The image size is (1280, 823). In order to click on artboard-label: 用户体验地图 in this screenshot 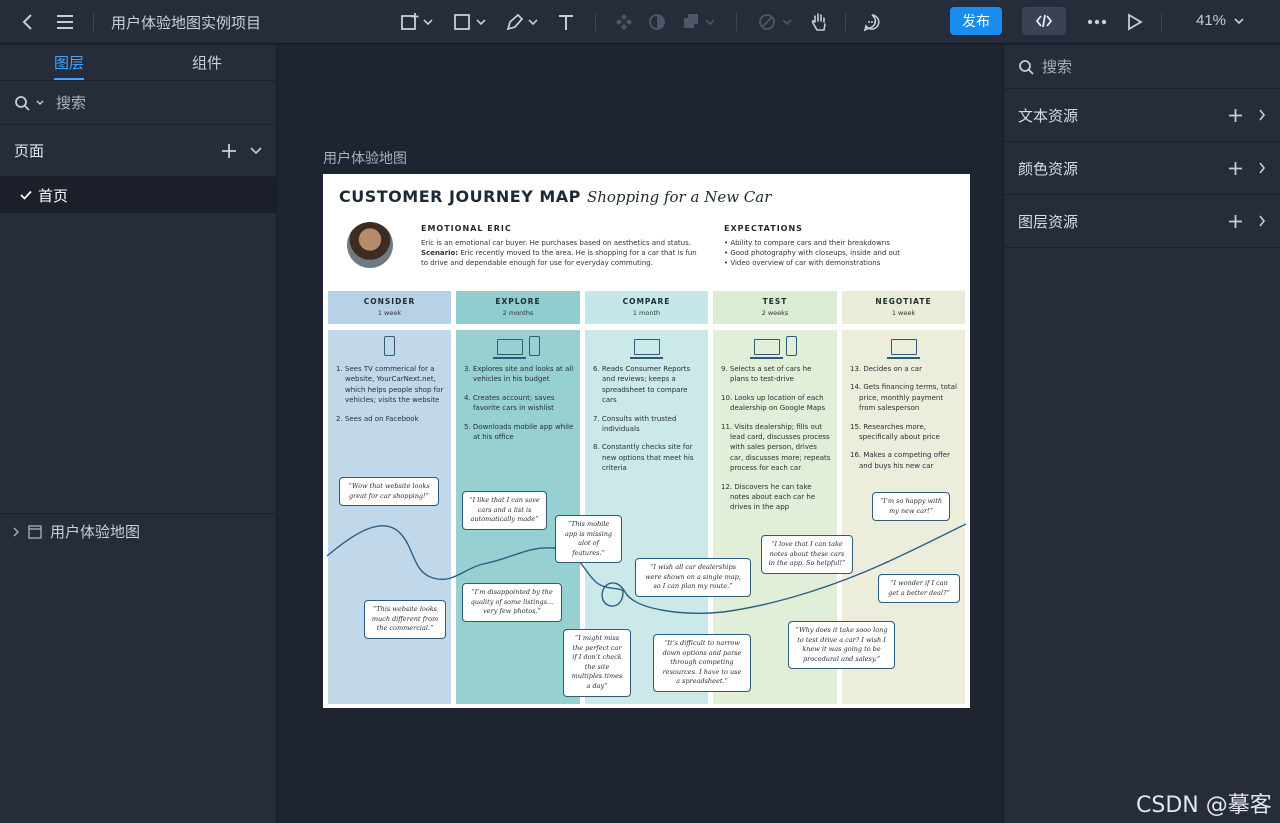, I will do `click(365, 158)`.